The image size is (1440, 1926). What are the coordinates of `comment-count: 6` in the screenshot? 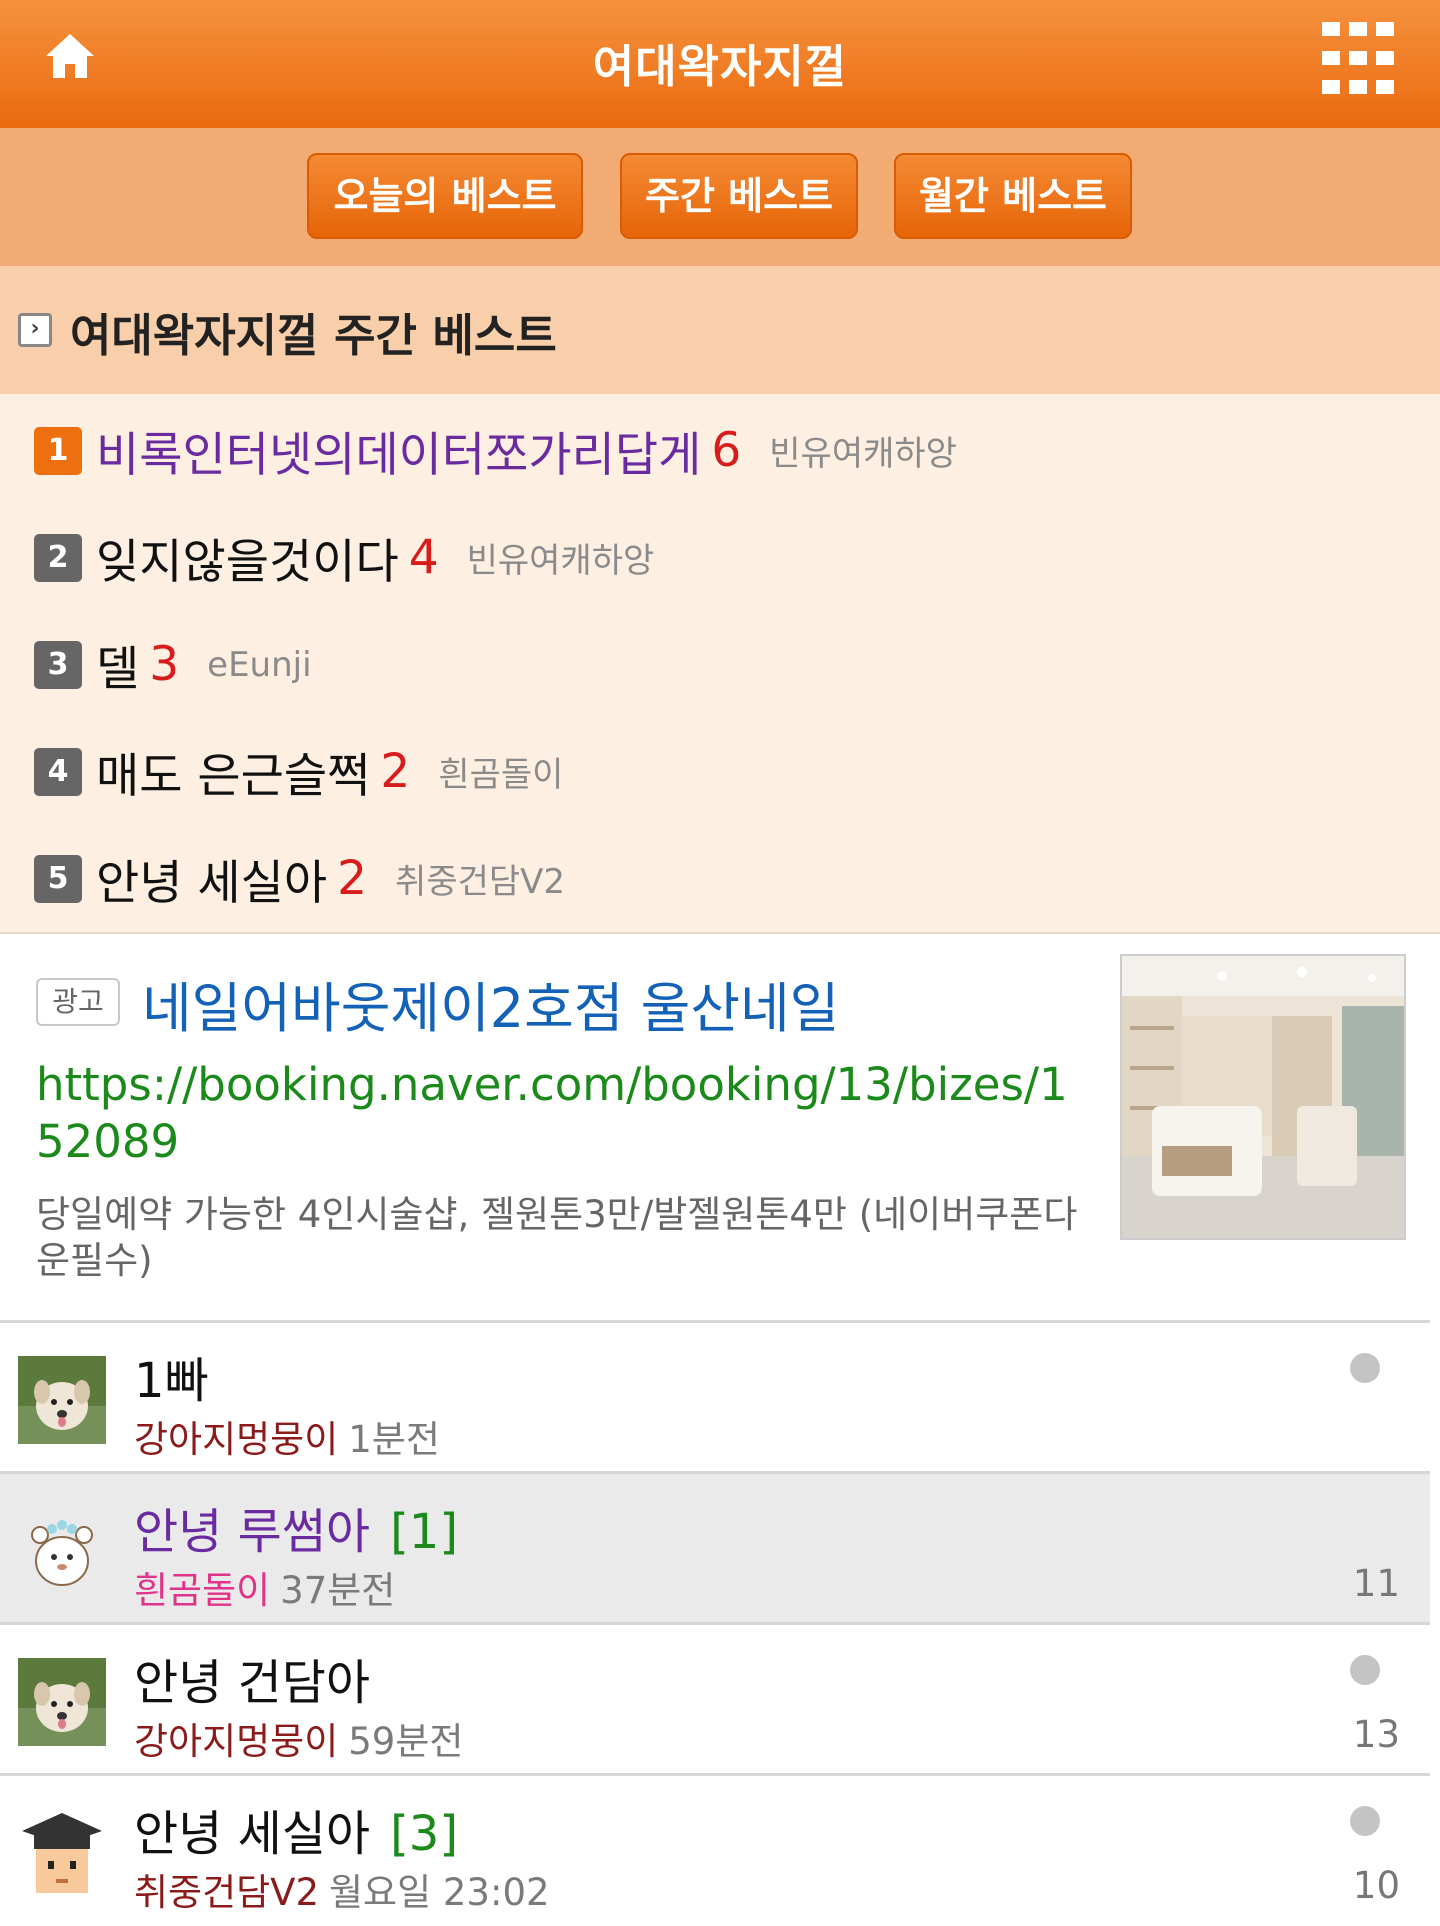 It's located at (726, 450).